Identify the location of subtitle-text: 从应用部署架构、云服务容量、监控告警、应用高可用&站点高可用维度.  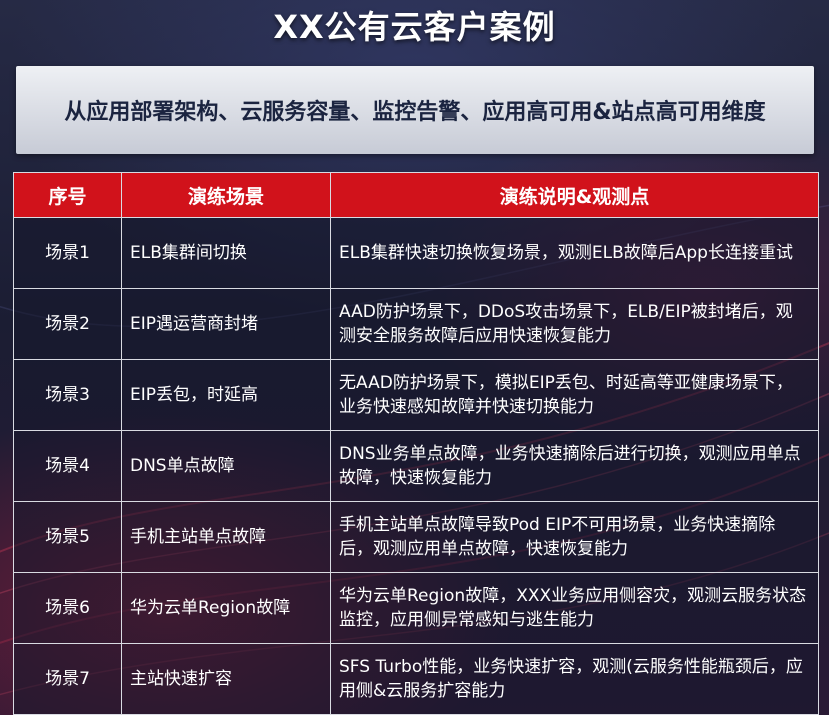
(415, 112).